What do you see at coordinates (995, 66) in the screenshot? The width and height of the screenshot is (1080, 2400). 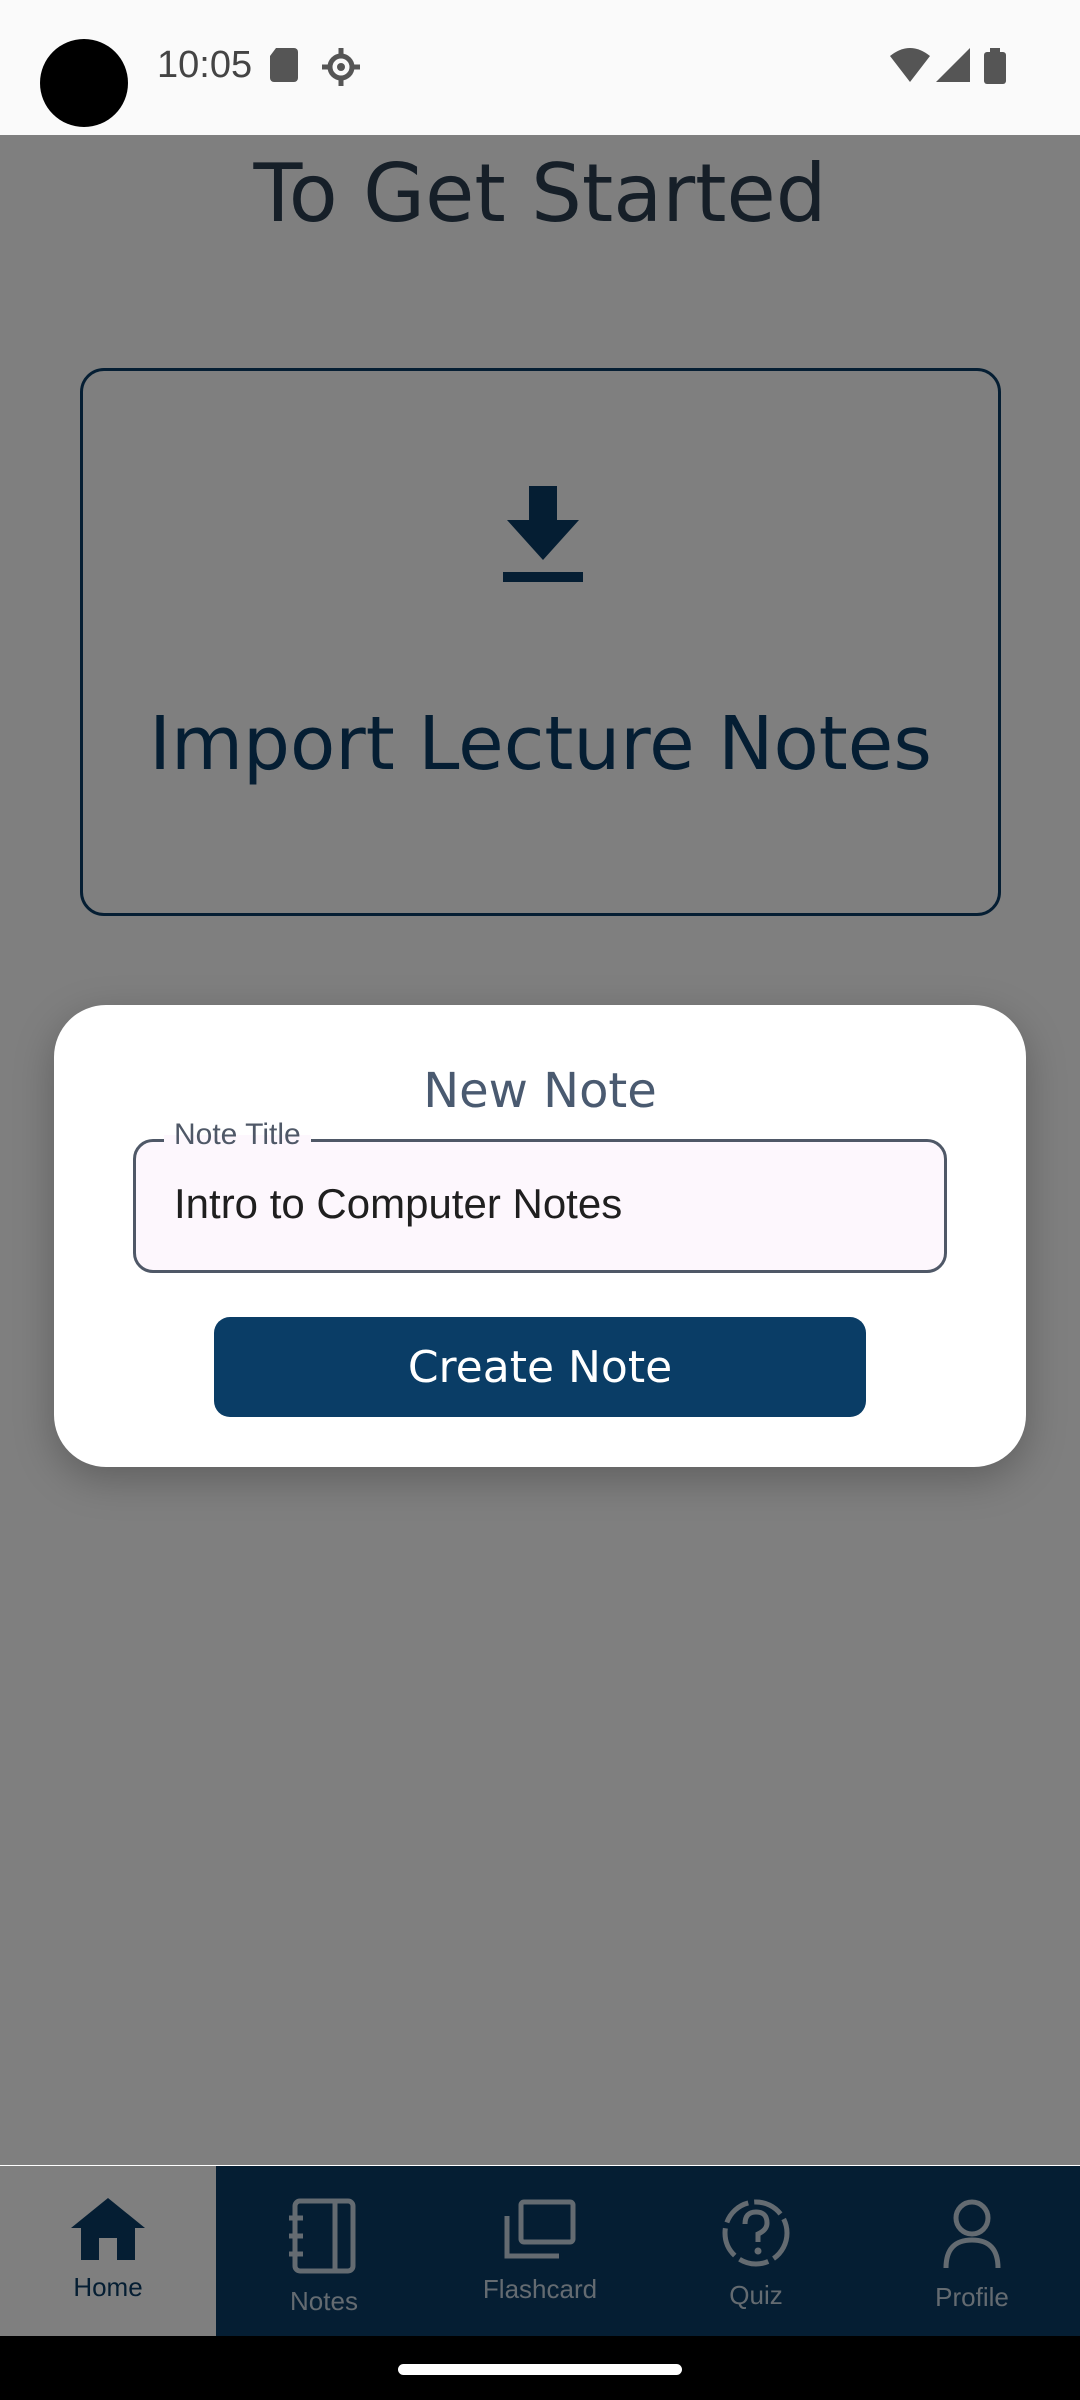 I see `battery-icon` at bounding box center [995, 66].